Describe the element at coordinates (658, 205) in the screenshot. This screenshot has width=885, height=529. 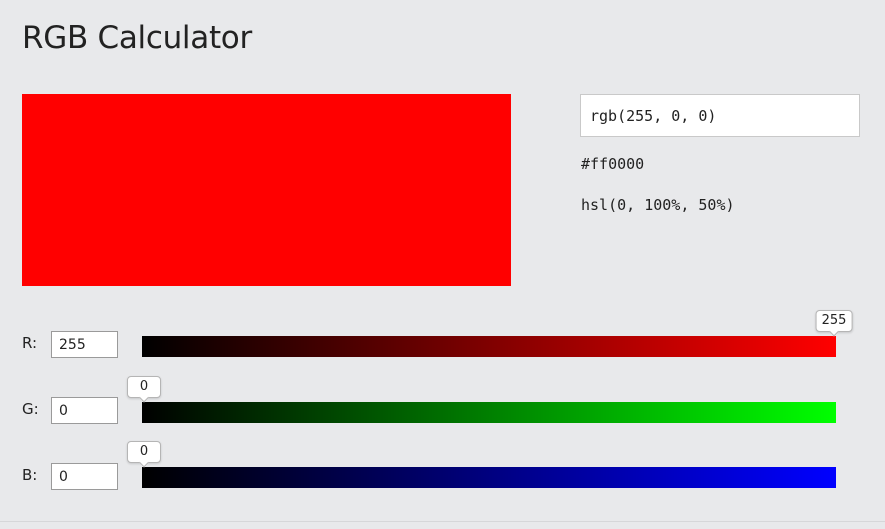
I see `hsl-value: hsl(0, 100%, 50%)` at that location.